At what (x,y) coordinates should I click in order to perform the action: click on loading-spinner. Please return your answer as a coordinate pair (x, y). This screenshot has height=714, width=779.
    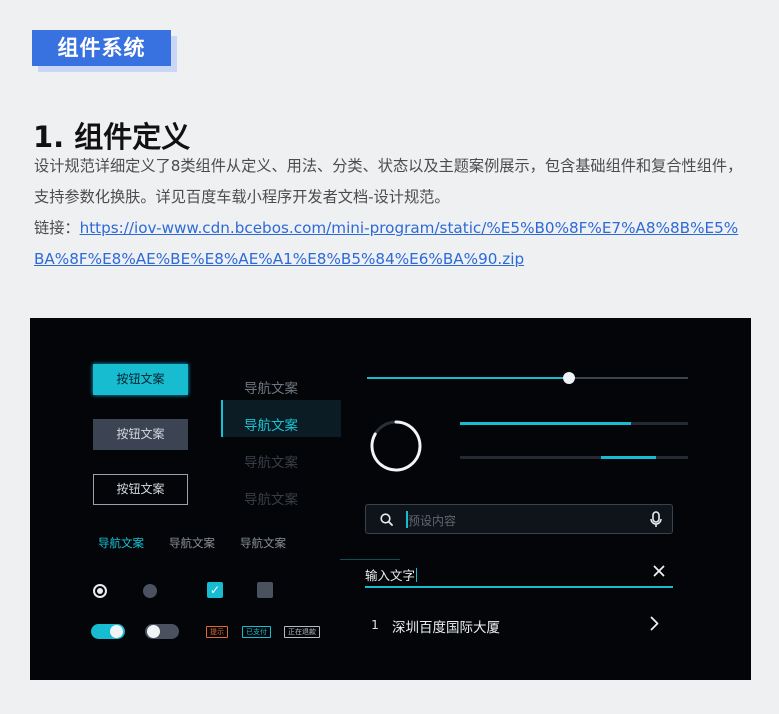
    Looking at the image, I should click on (396, 446).